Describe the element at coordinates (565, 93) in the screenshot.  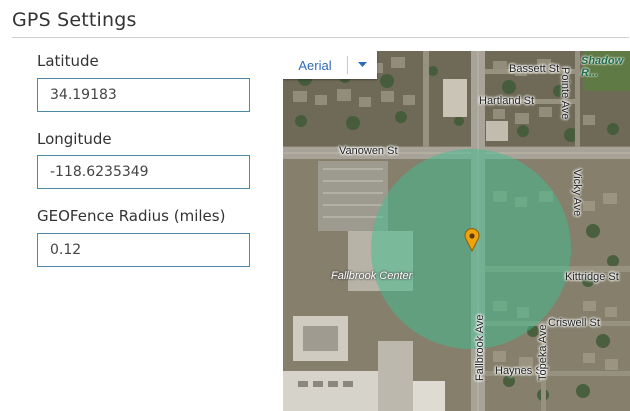
I see `street-label-pointe: Pointe Ave` at that location.